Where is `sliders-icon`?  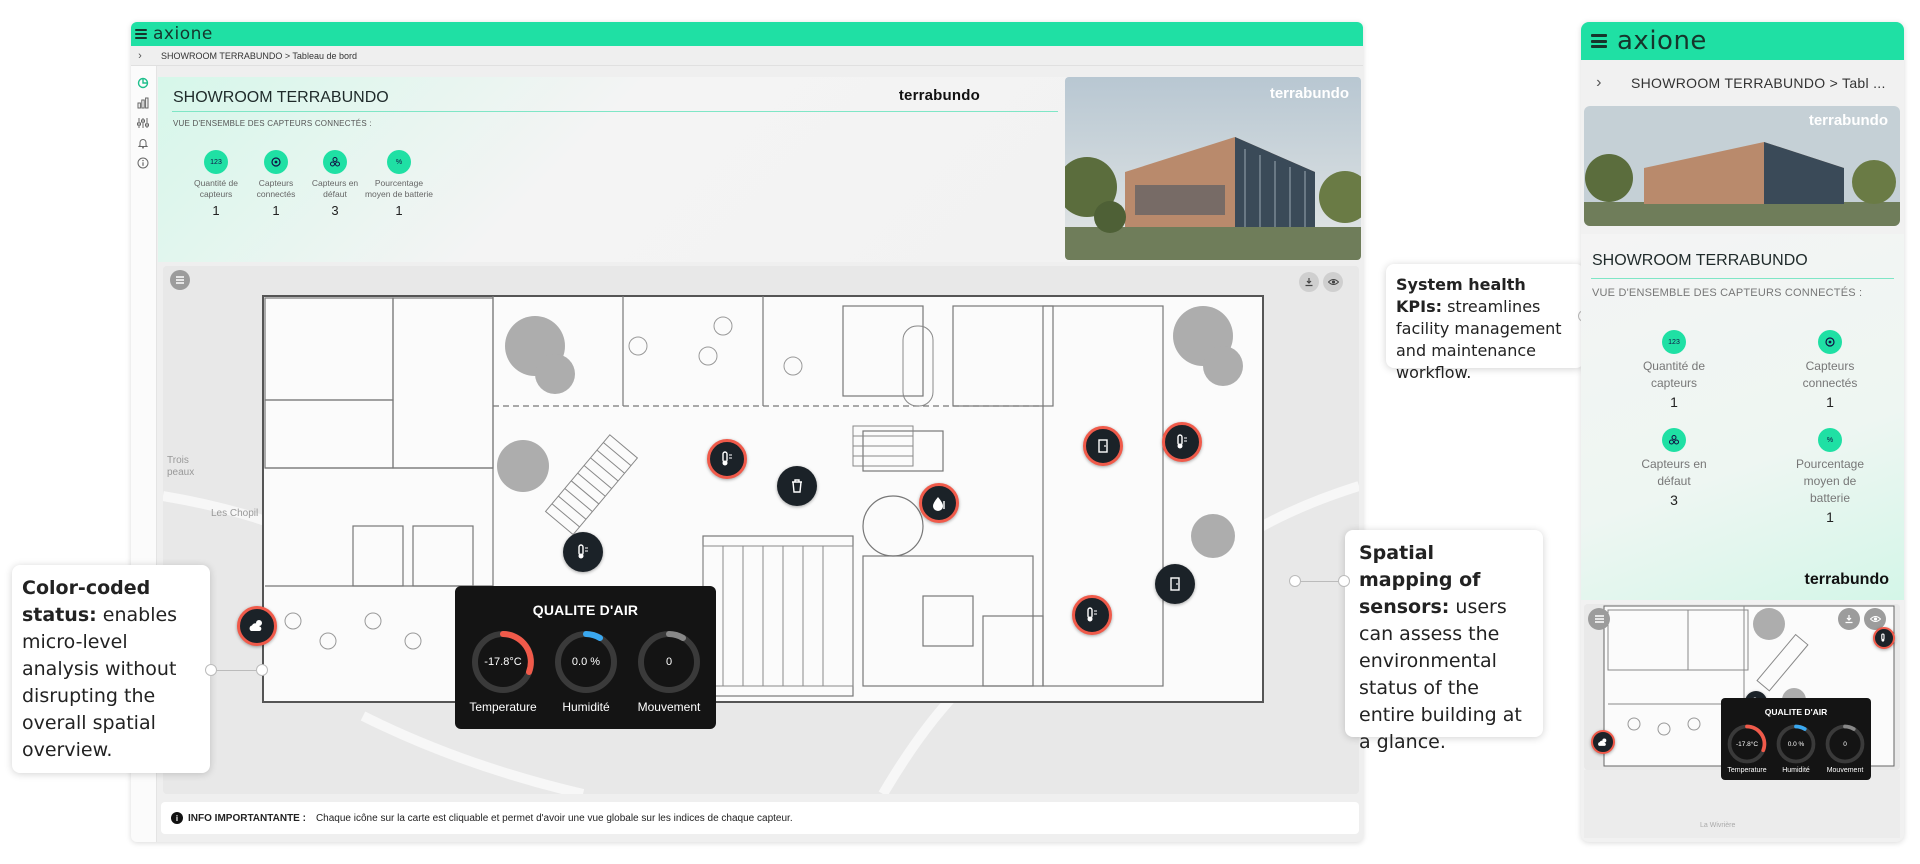
sliders-icon is located at coordinates (143, 123).